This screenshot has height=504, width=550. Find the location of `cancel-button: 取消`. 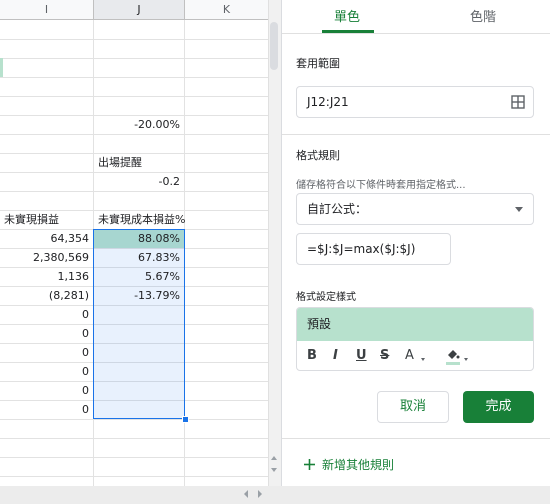

cancel-button: 取消 is located at coordinates (413, 407).